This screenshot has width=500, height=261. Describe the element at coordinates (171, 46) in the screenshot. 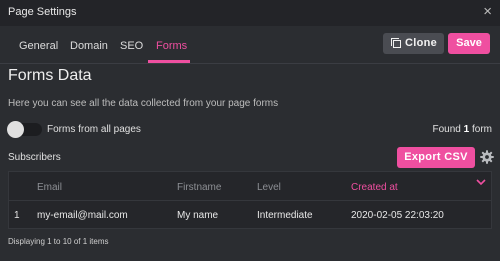

I see `tab-forms: Forms` at that location.